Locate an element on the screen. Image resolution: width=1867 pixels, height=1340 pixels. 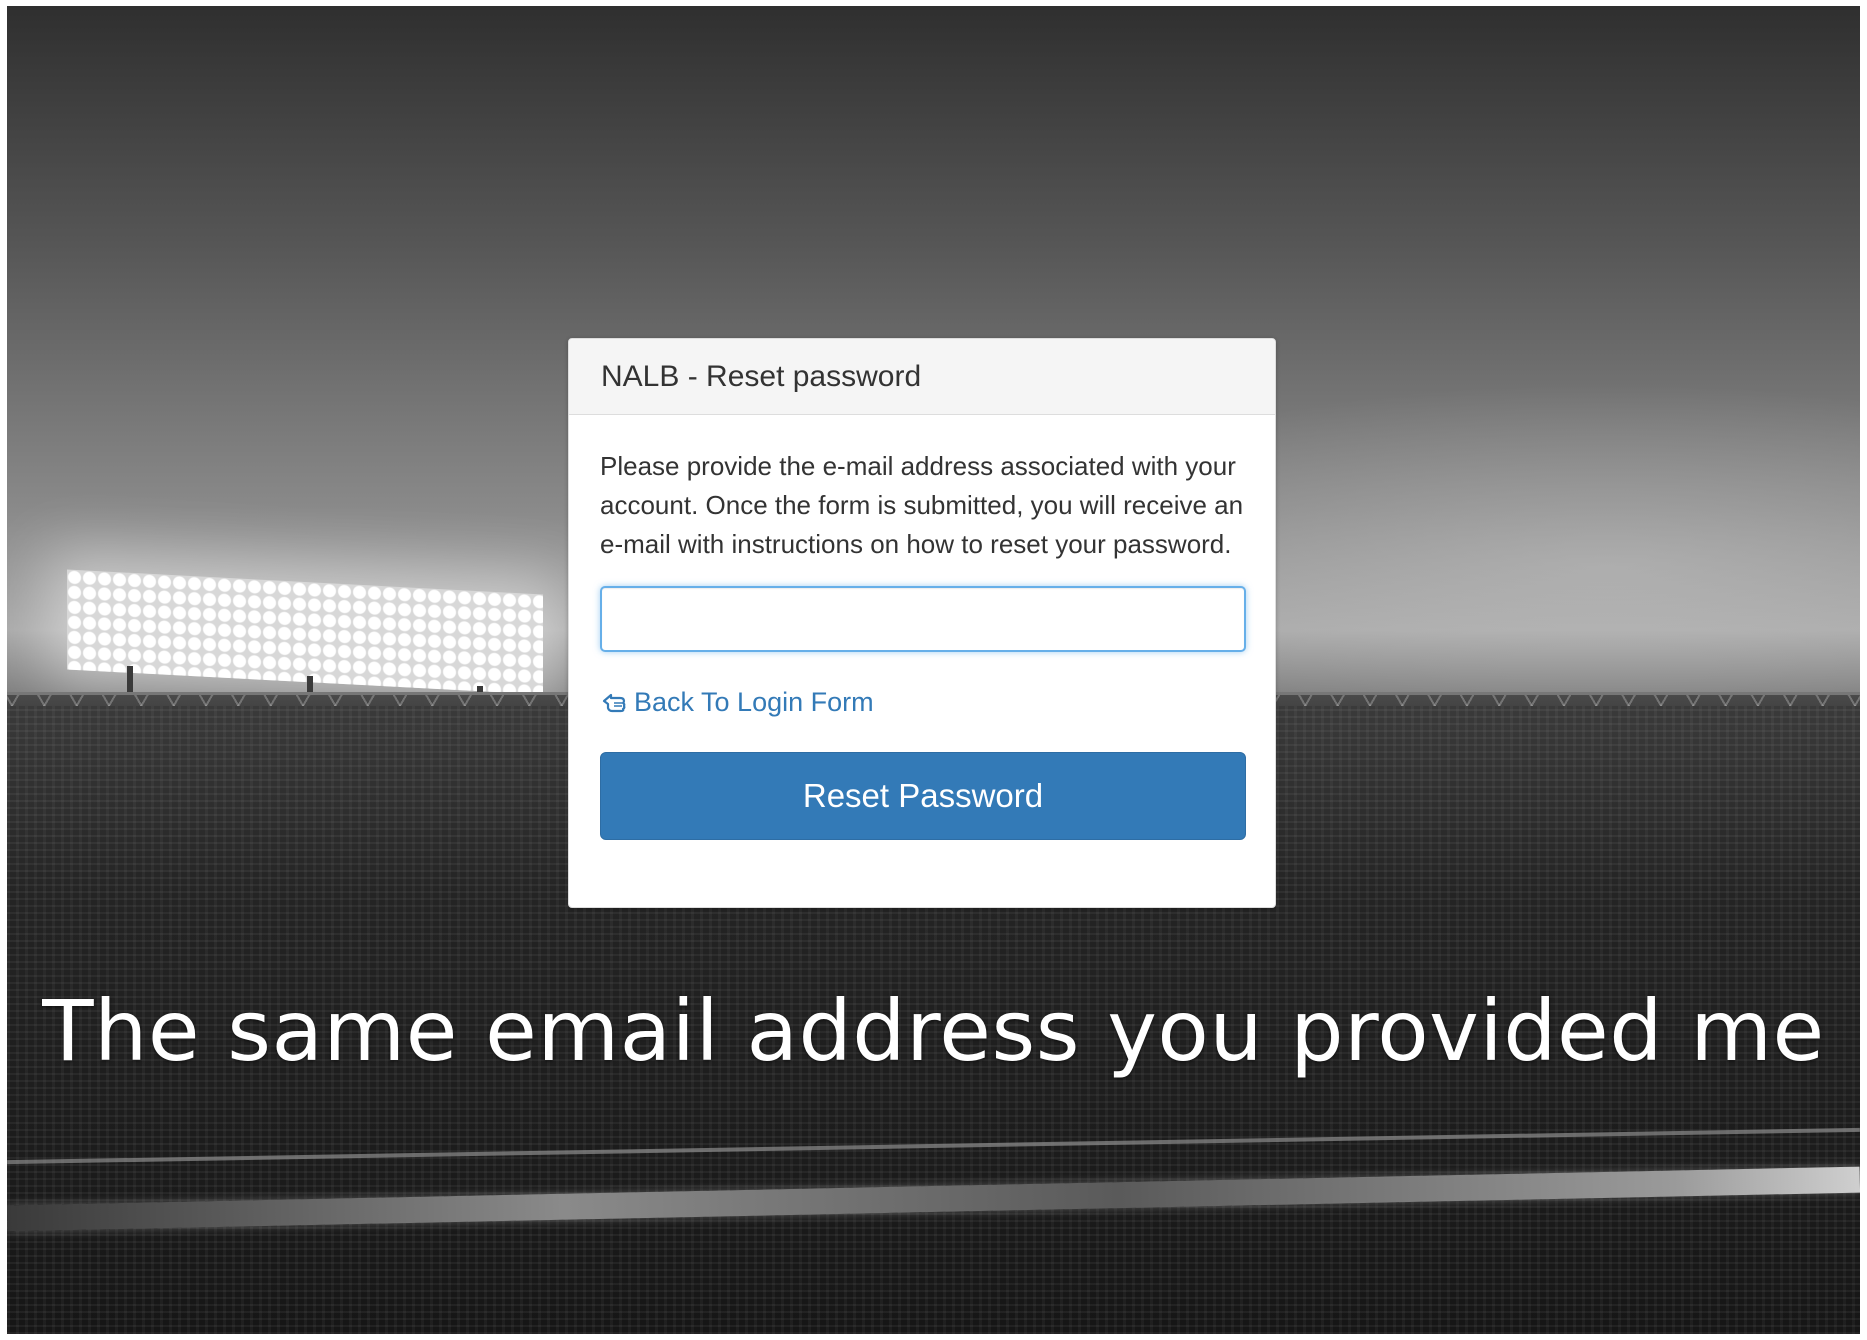
stadium-floodlights is located at coordinates (305, 632).